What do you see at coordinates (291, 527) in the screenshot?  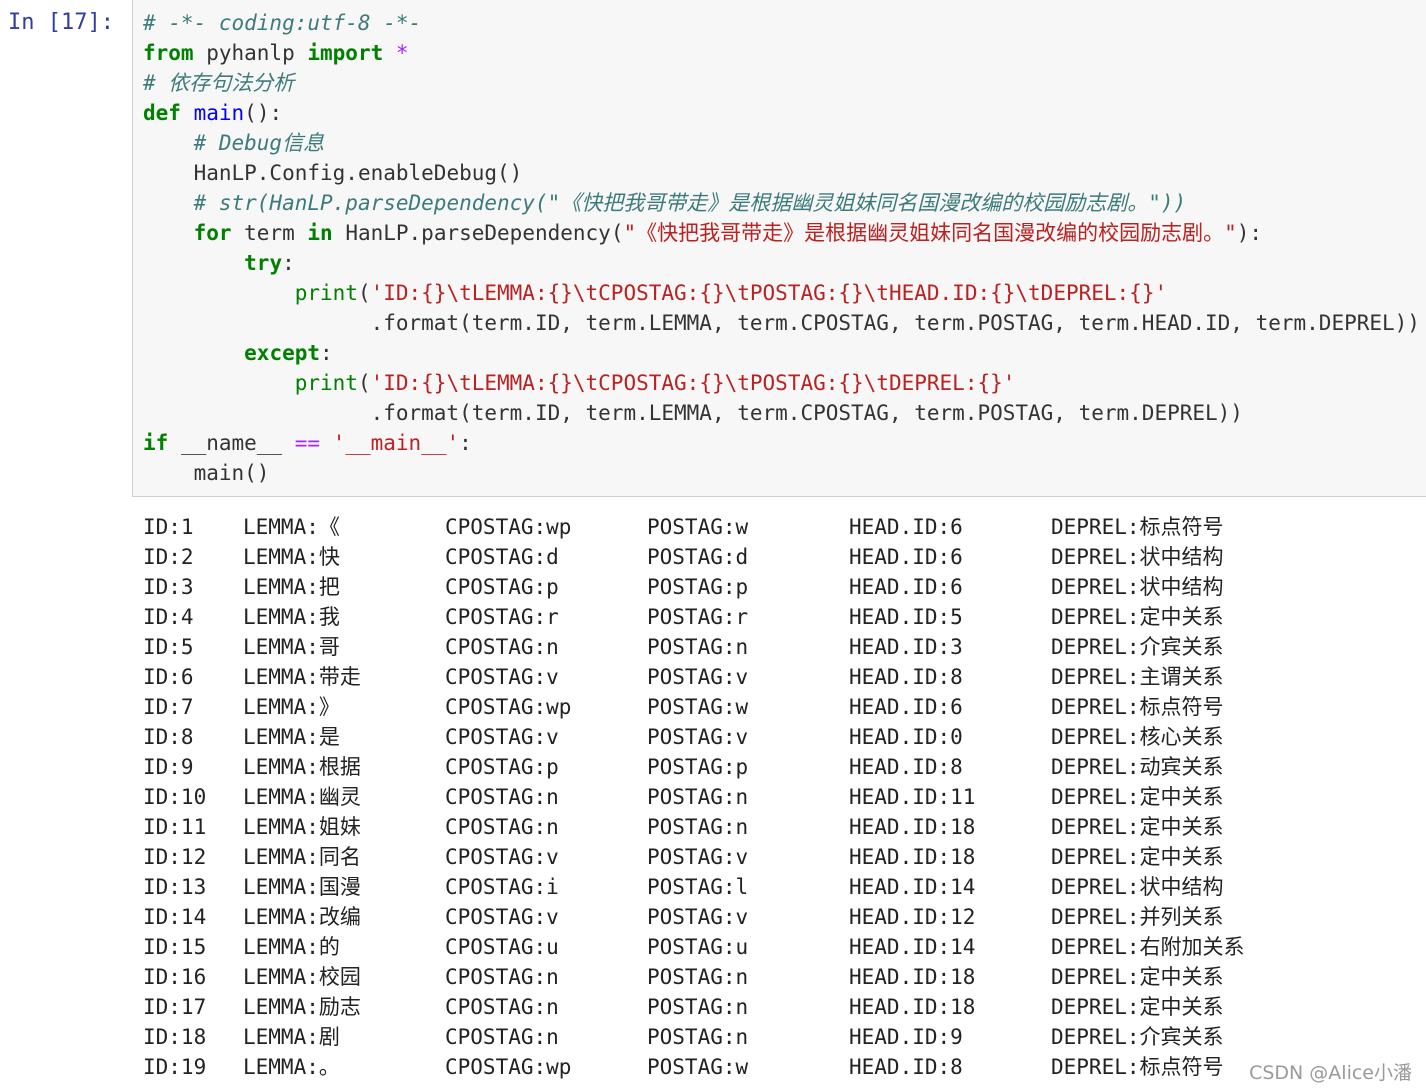 I see `output-cell: LEMMA:《` at bounding box center [291, 527].